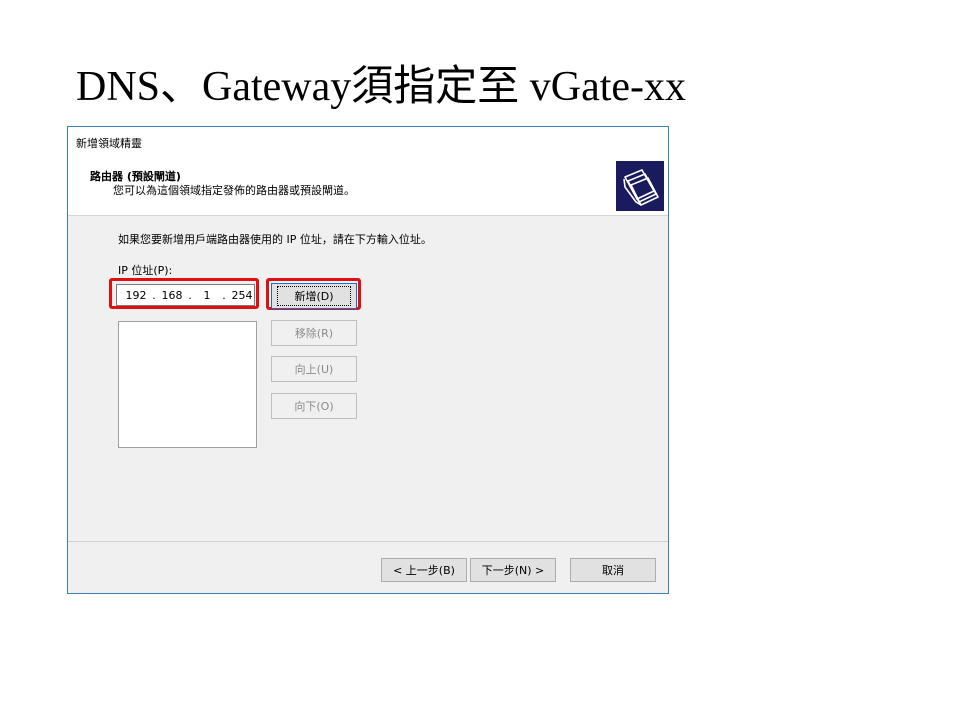 The width and height of the screenshot is (960, 720). Describe the element at coordinates (275, 239) in the screenshot. I see `instruction-text: 如果您要新增用戶端路由器使用的 IP 位址，請在下方輸入位址。` at that location.